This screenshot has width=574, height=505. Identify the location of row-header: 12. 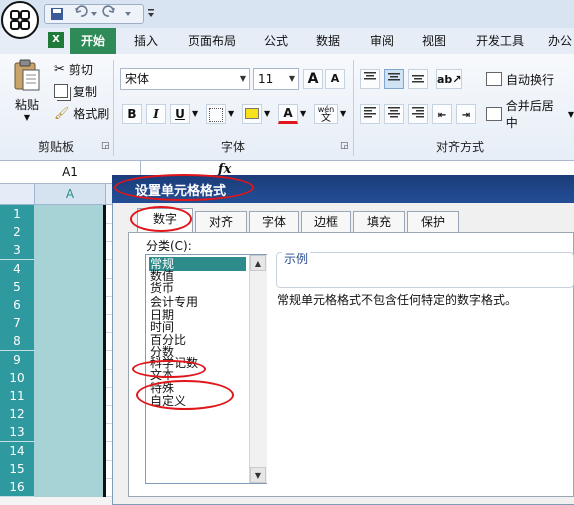
(17, 415).